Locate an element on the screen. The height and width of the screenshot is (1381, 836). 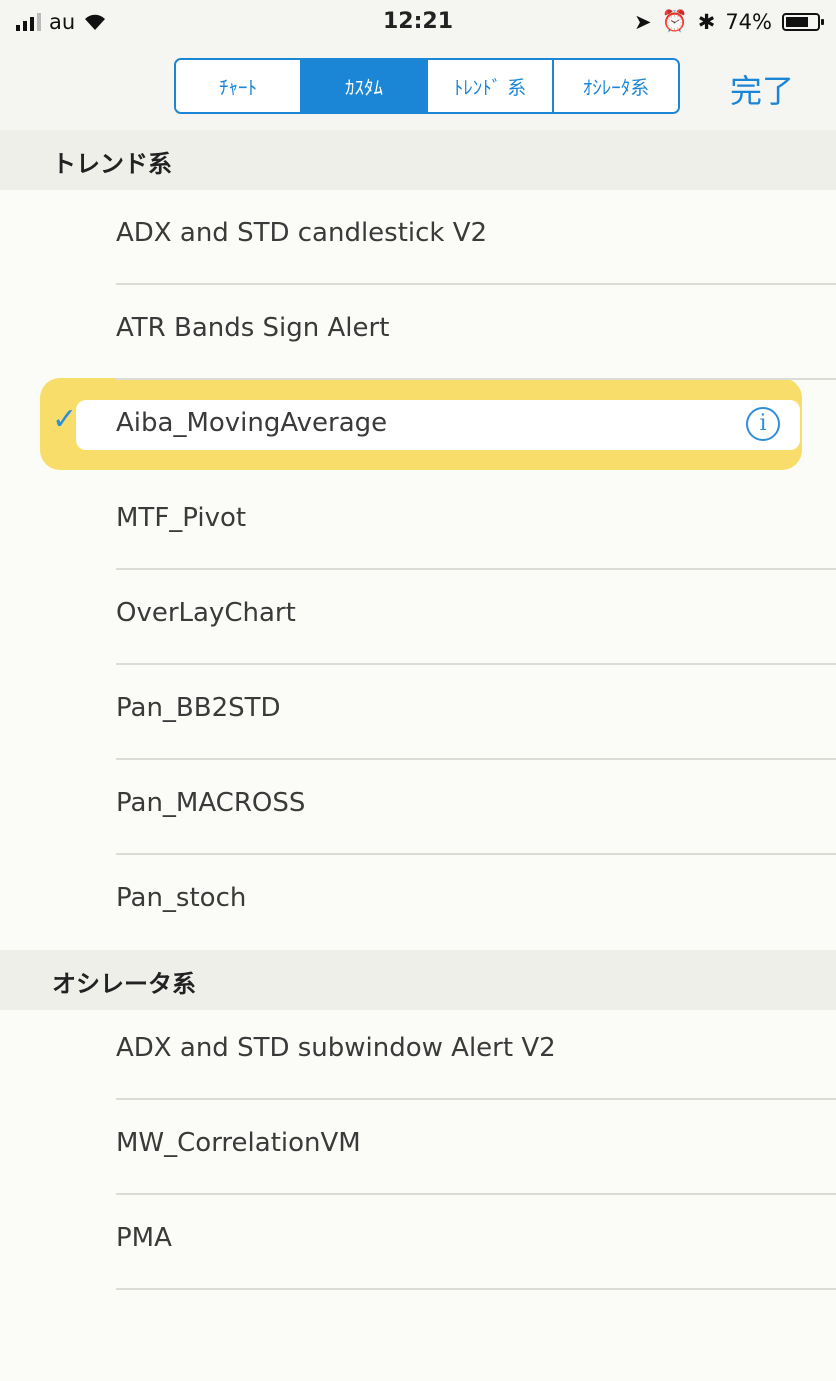
list-item-label: MTF_Pivot is located at coordinates (181, 518).